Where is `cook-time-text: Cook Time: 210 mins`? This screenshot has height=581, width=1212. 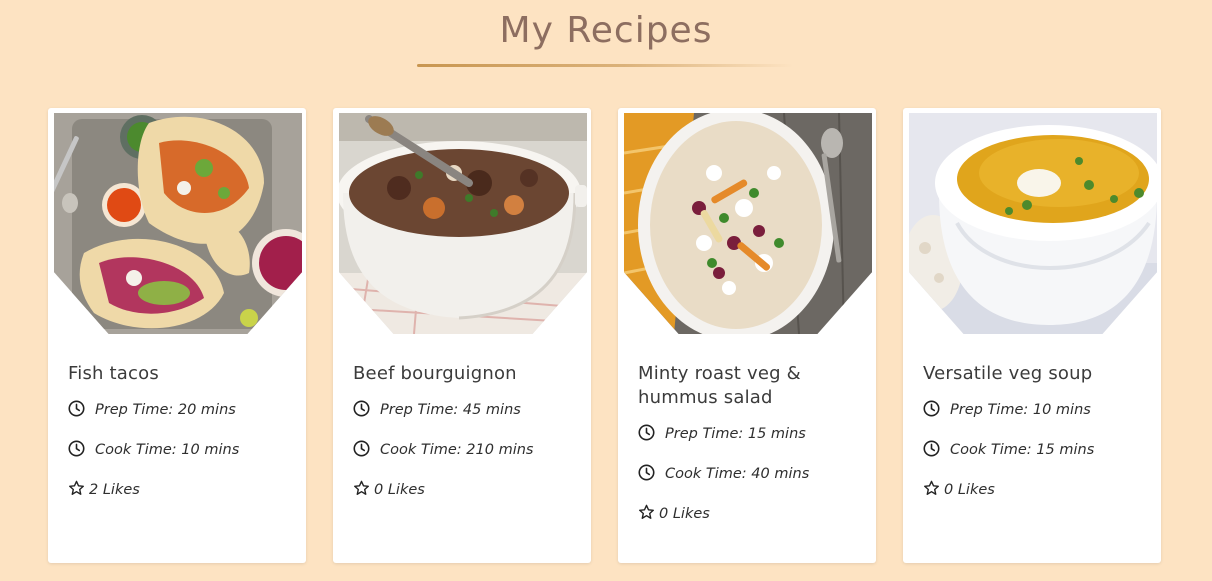
cook-time-text: Cook Time: 210 mins is located at coordinates (457, 450).